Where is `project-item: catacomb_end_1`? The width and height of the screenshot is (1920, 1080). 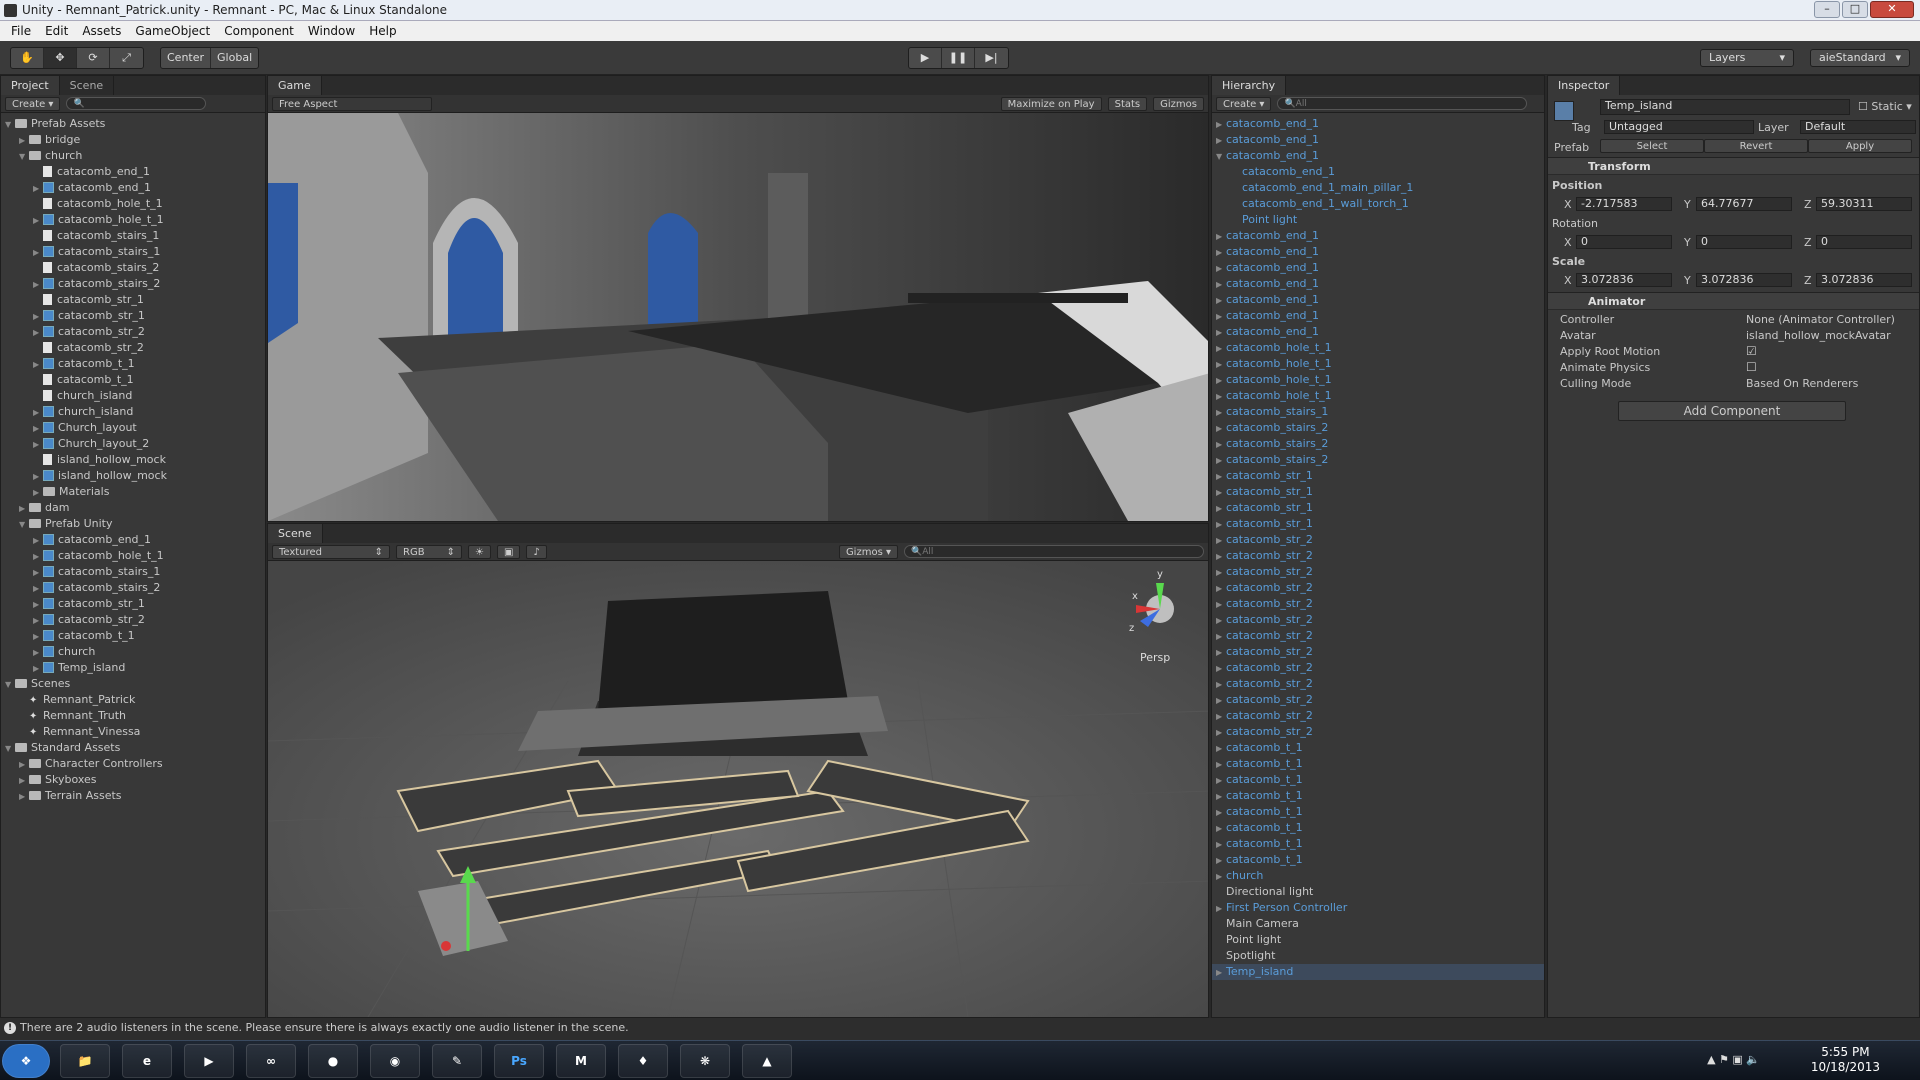
project-item: catacomb_end_1 is located at coordinates (133, 172).